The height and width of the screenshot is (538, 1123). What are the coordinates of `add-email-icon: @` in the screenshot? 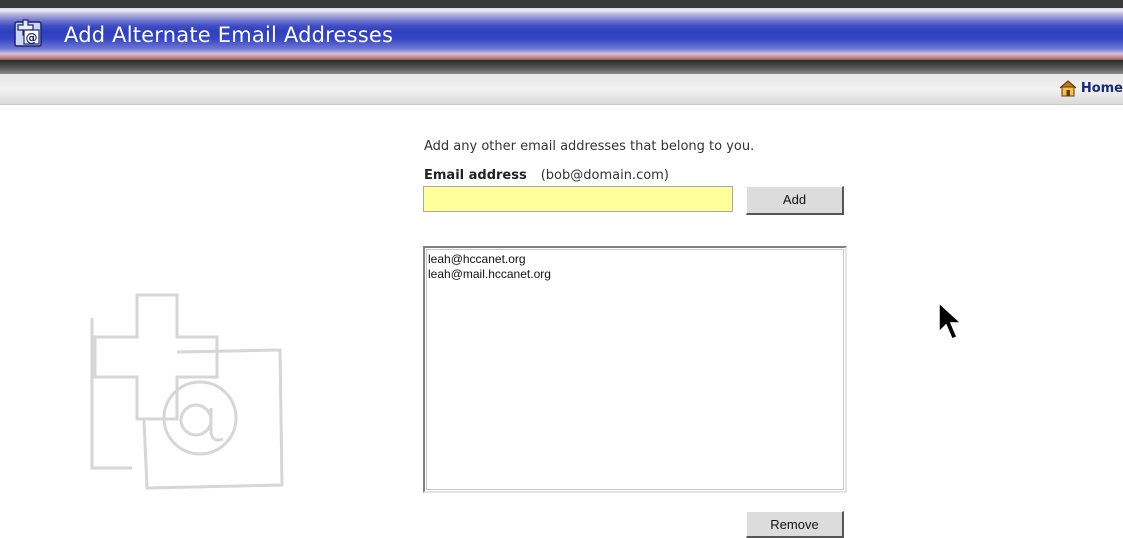 It's located at (28, 33).